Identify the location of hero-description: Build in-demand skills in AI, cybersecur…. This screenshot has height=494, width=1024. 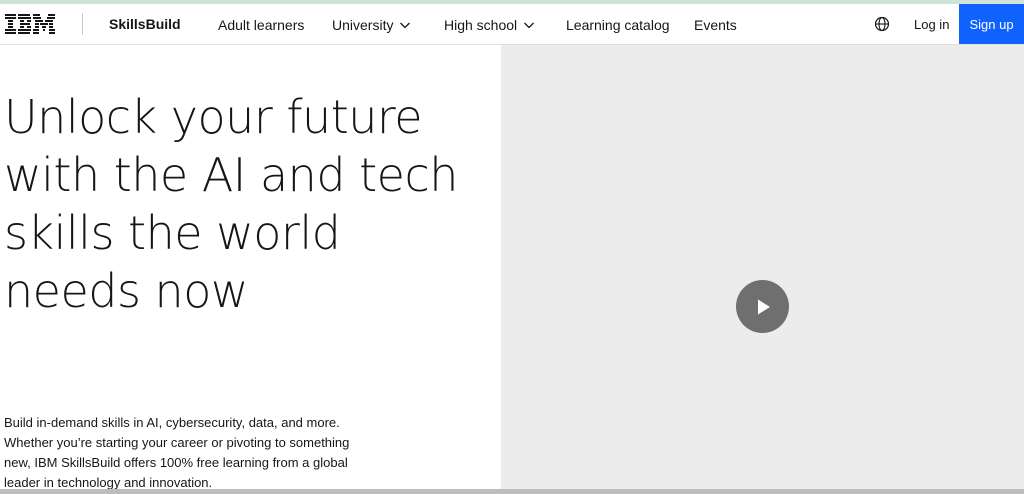
(177, 452).